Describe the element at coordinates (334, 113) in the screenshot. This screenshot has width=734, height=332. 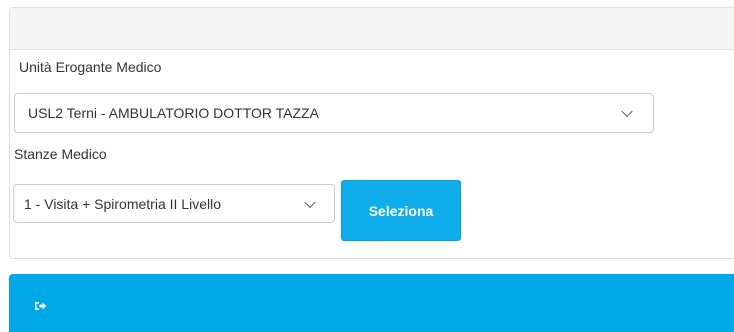
I see `unit-select: USL2 Terni - AMBULATORIO DOTTOR TAZZA` at that location.